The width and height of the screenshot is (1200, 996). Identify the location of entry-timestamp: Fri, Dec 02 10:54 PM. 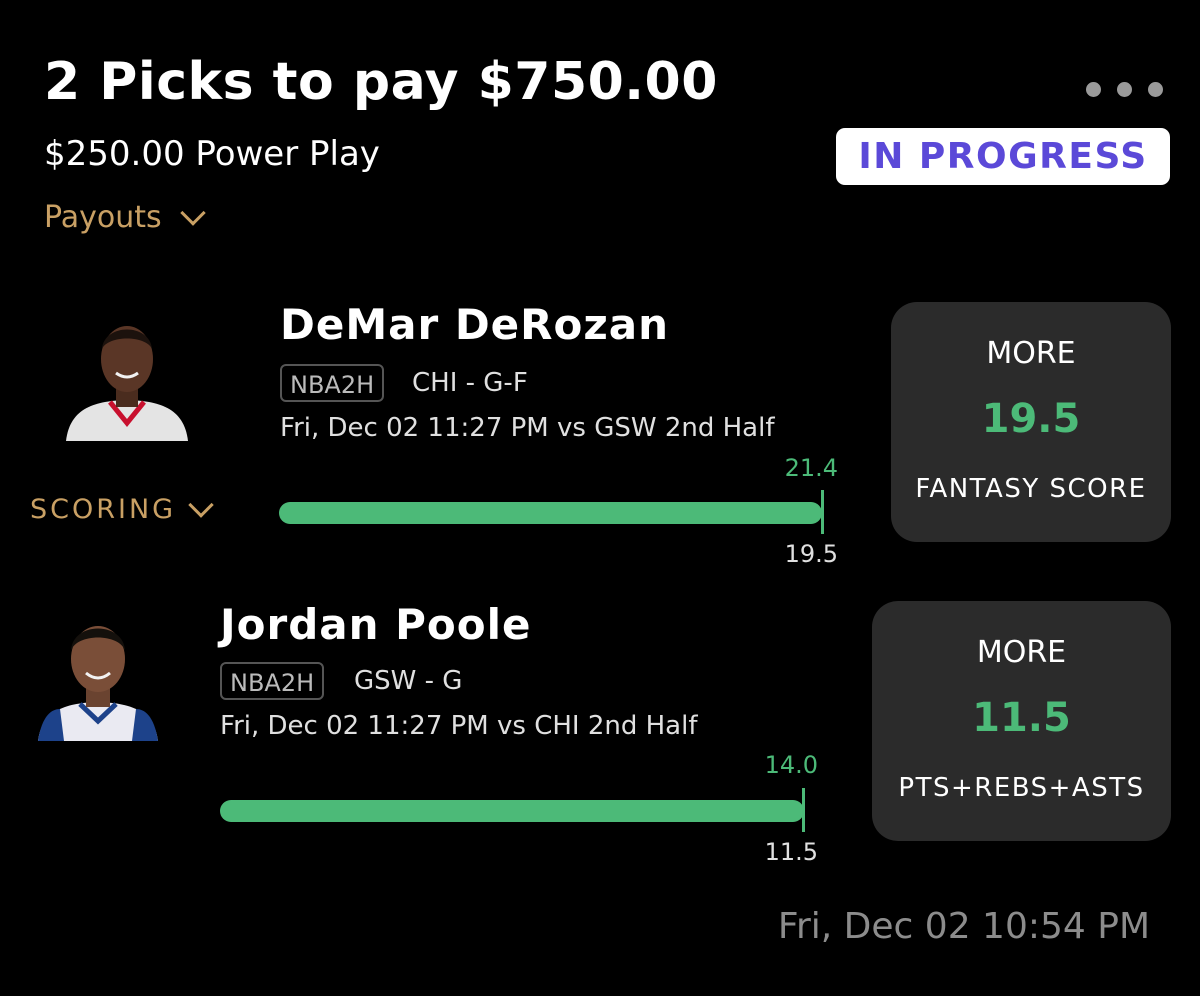
(963, 926).